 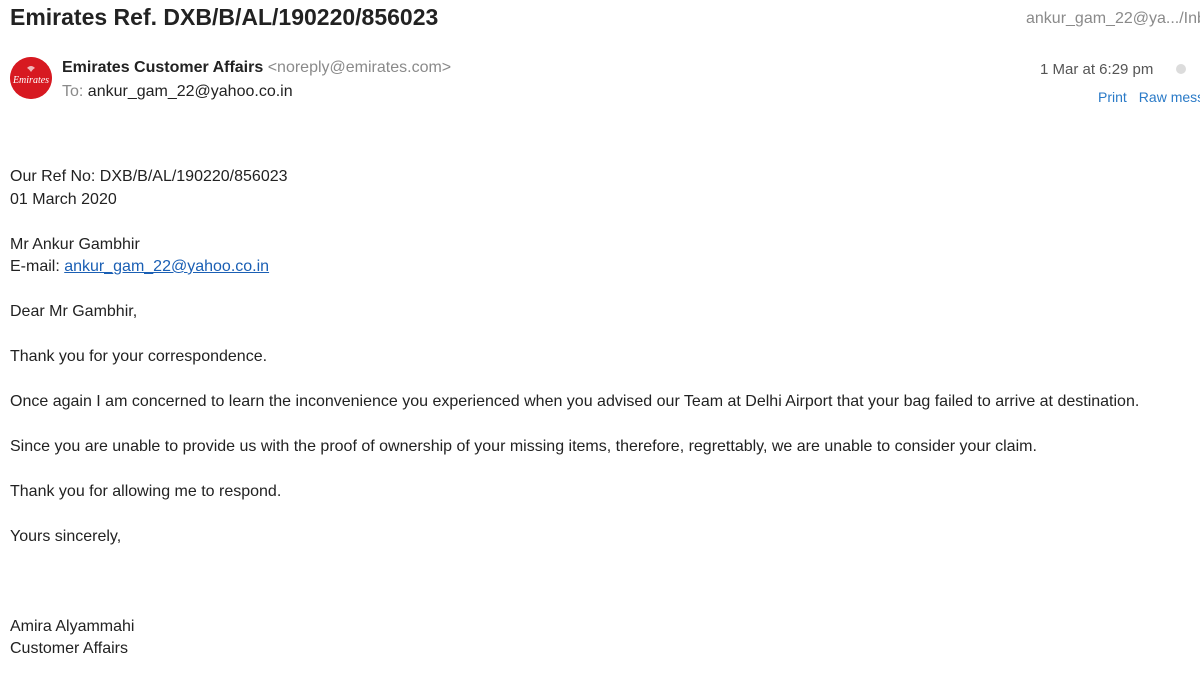 What do you see at coordinates (75, 244) in the screenshot?
I see `recipient-name: Mr Ankur Gambhir` at bounding box center [75, 244].